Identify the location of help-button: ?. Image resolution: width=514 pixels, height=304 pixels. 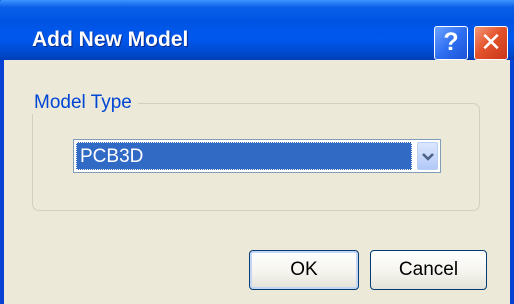
(451, 43).